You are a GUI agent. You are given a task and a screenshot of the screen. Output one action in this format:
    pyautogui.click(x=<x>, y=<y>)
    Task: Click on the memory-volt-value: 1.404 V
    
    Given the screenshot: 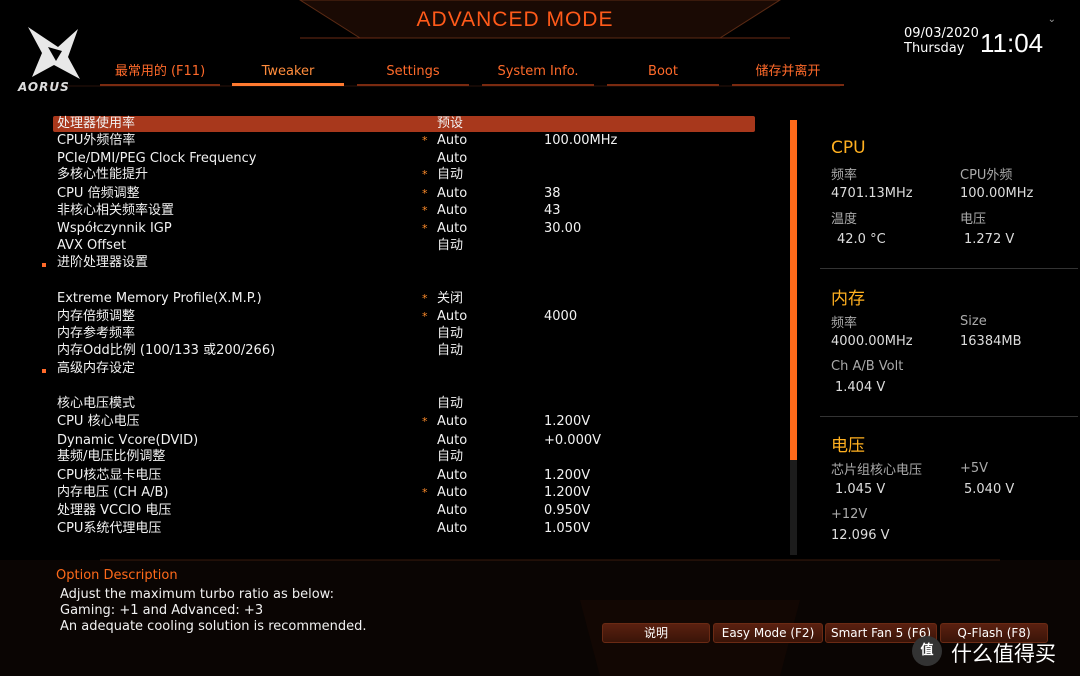 What is the action you would take?
    pyautogui.click(x=860, y=387)
    